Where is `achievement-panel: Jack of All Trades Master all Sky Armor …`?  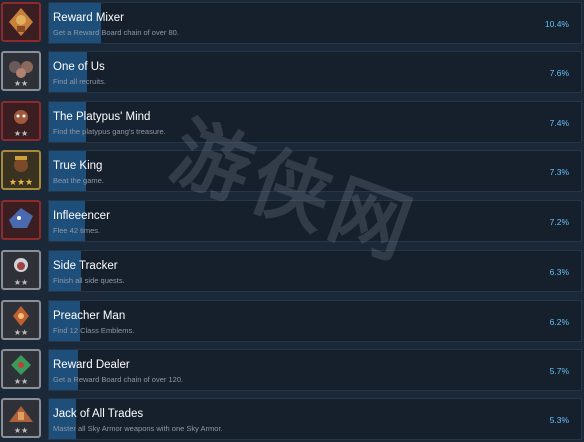
achievement-panel: Jack of All Trades Master all Sky Armor … is located at coordinates (315, 419).